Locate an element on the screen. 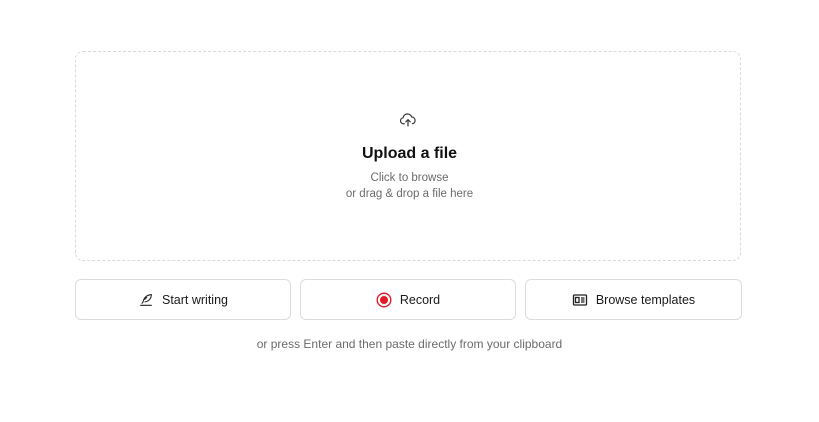 This screenshot has height=422, width=819. browse-templates-button: Browse templates is located at coordinates (633, 299).